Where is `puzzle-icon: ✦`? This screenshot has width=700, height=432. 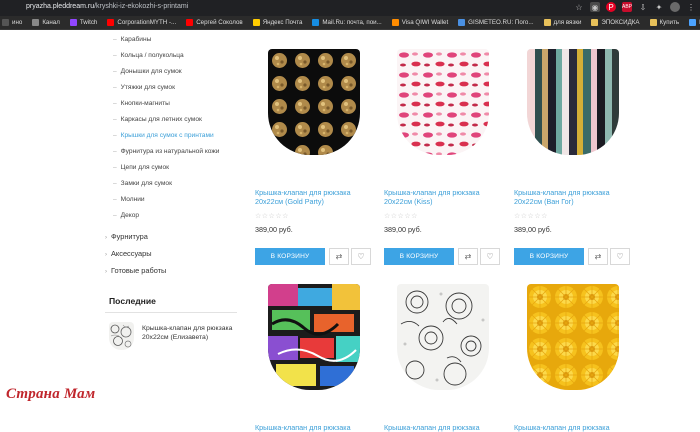
puzzle-icon: ✦ is located at coordinates (659, 7).